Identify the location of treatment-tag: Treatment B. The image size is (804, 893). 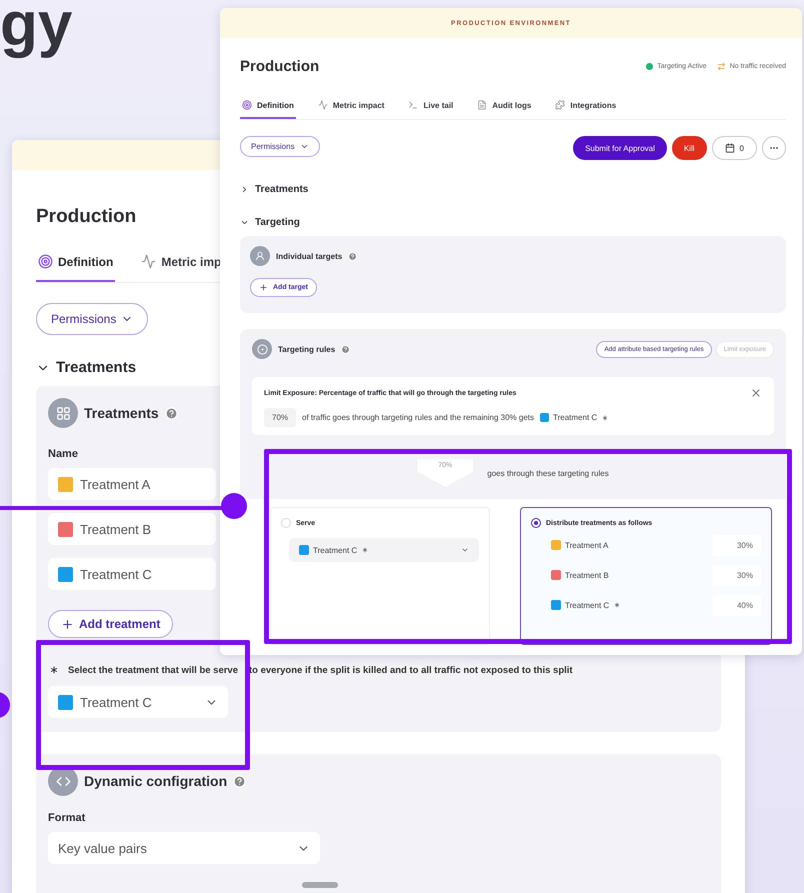
(580, 575).